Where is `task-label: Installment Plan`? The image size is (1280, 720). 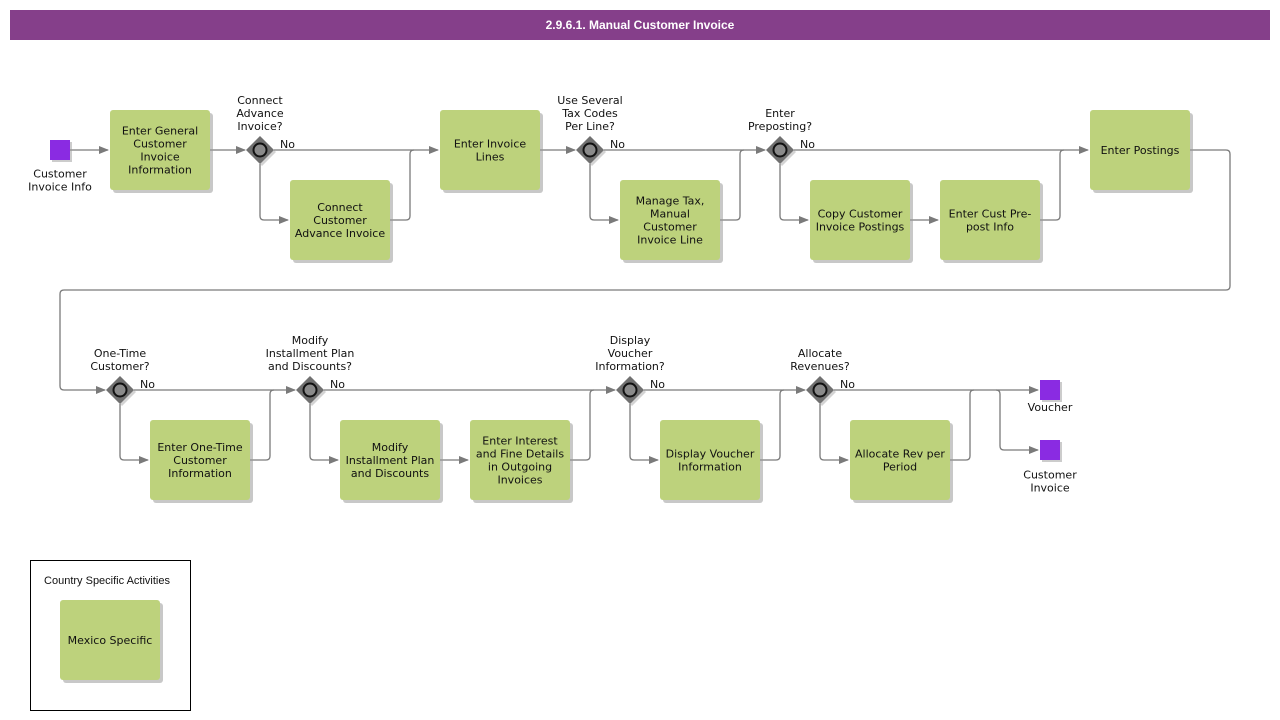 task-label: Installment Plan is located at coordinates (390, 460).